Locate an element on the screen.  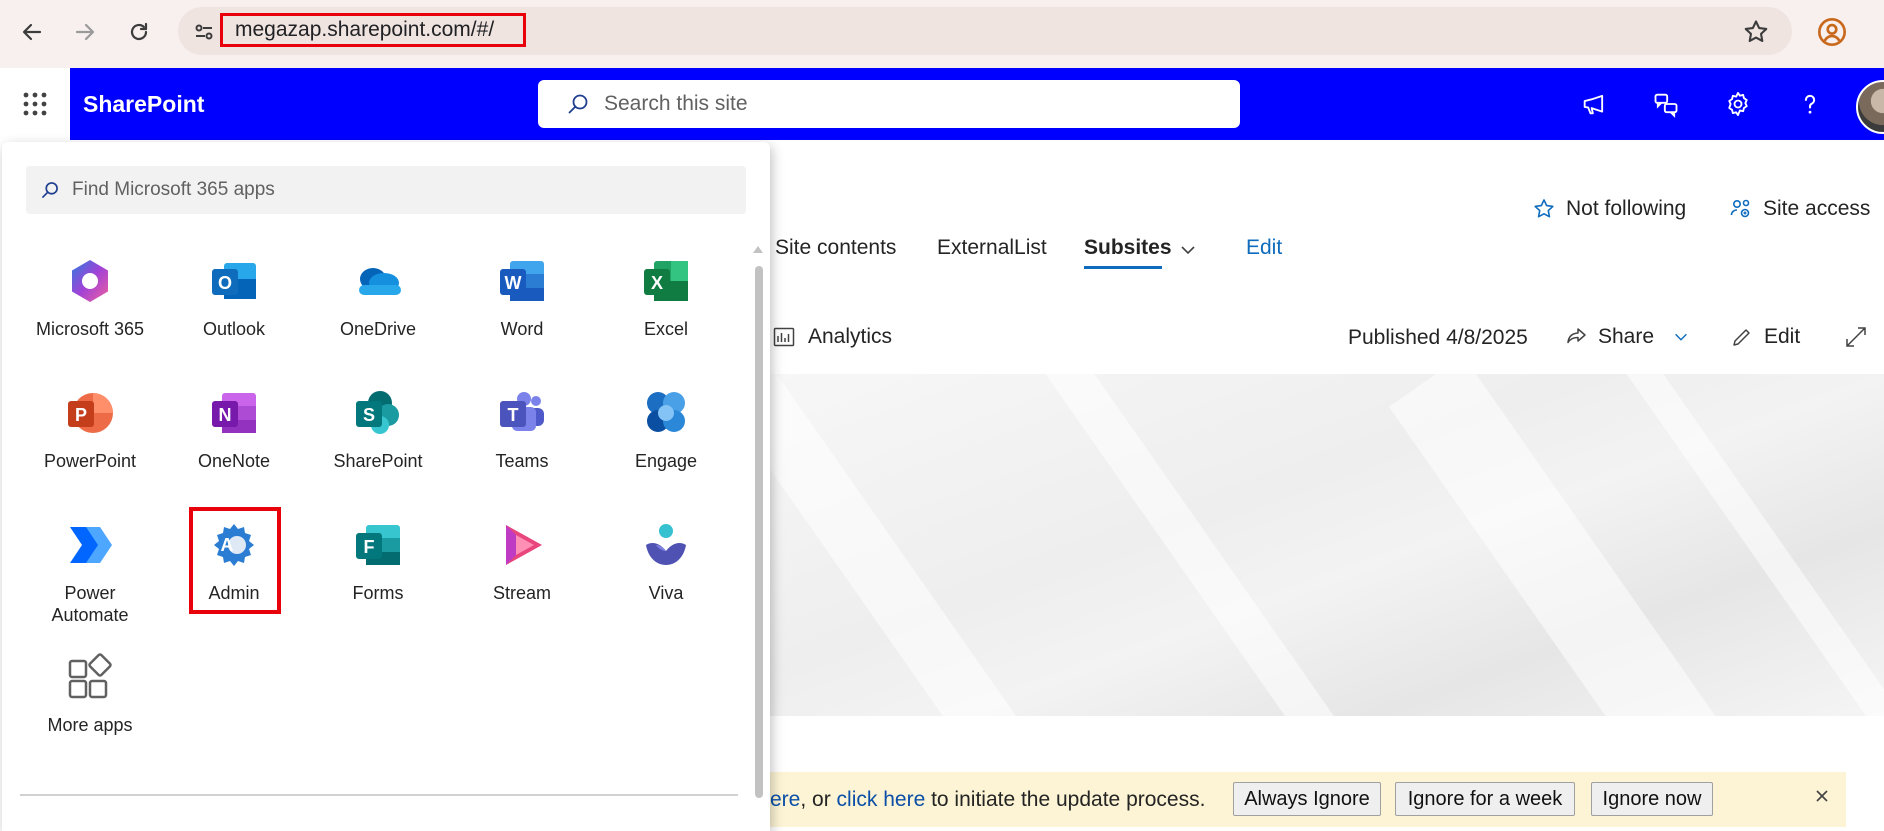
app-tile-onedrive: OneDrive is located at coordinates (378, 298).